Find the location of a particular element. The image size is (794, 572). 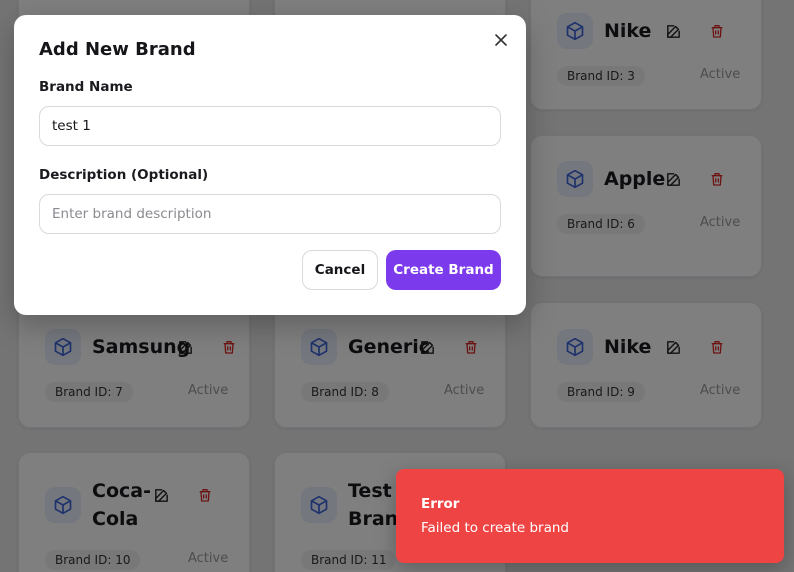

toast-message: Failed to create brand is located at coordinates (495, 528).